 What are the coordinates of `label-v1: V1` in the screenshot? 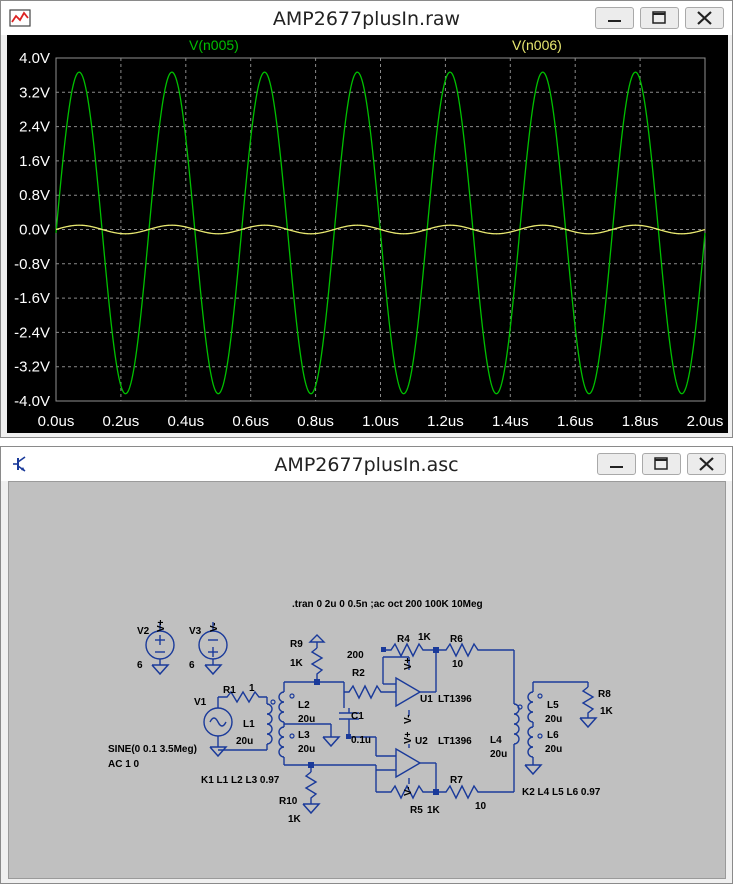 It's located at (200, 702).